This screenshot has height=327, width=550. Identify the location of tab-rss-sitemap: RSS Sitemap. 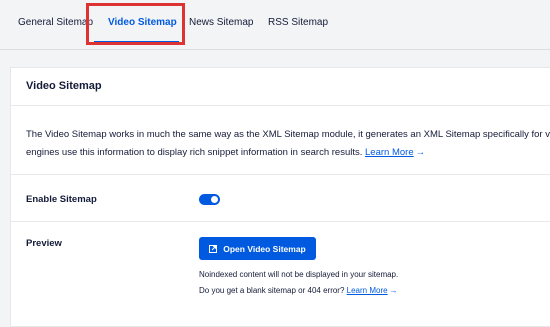
(298, 22).